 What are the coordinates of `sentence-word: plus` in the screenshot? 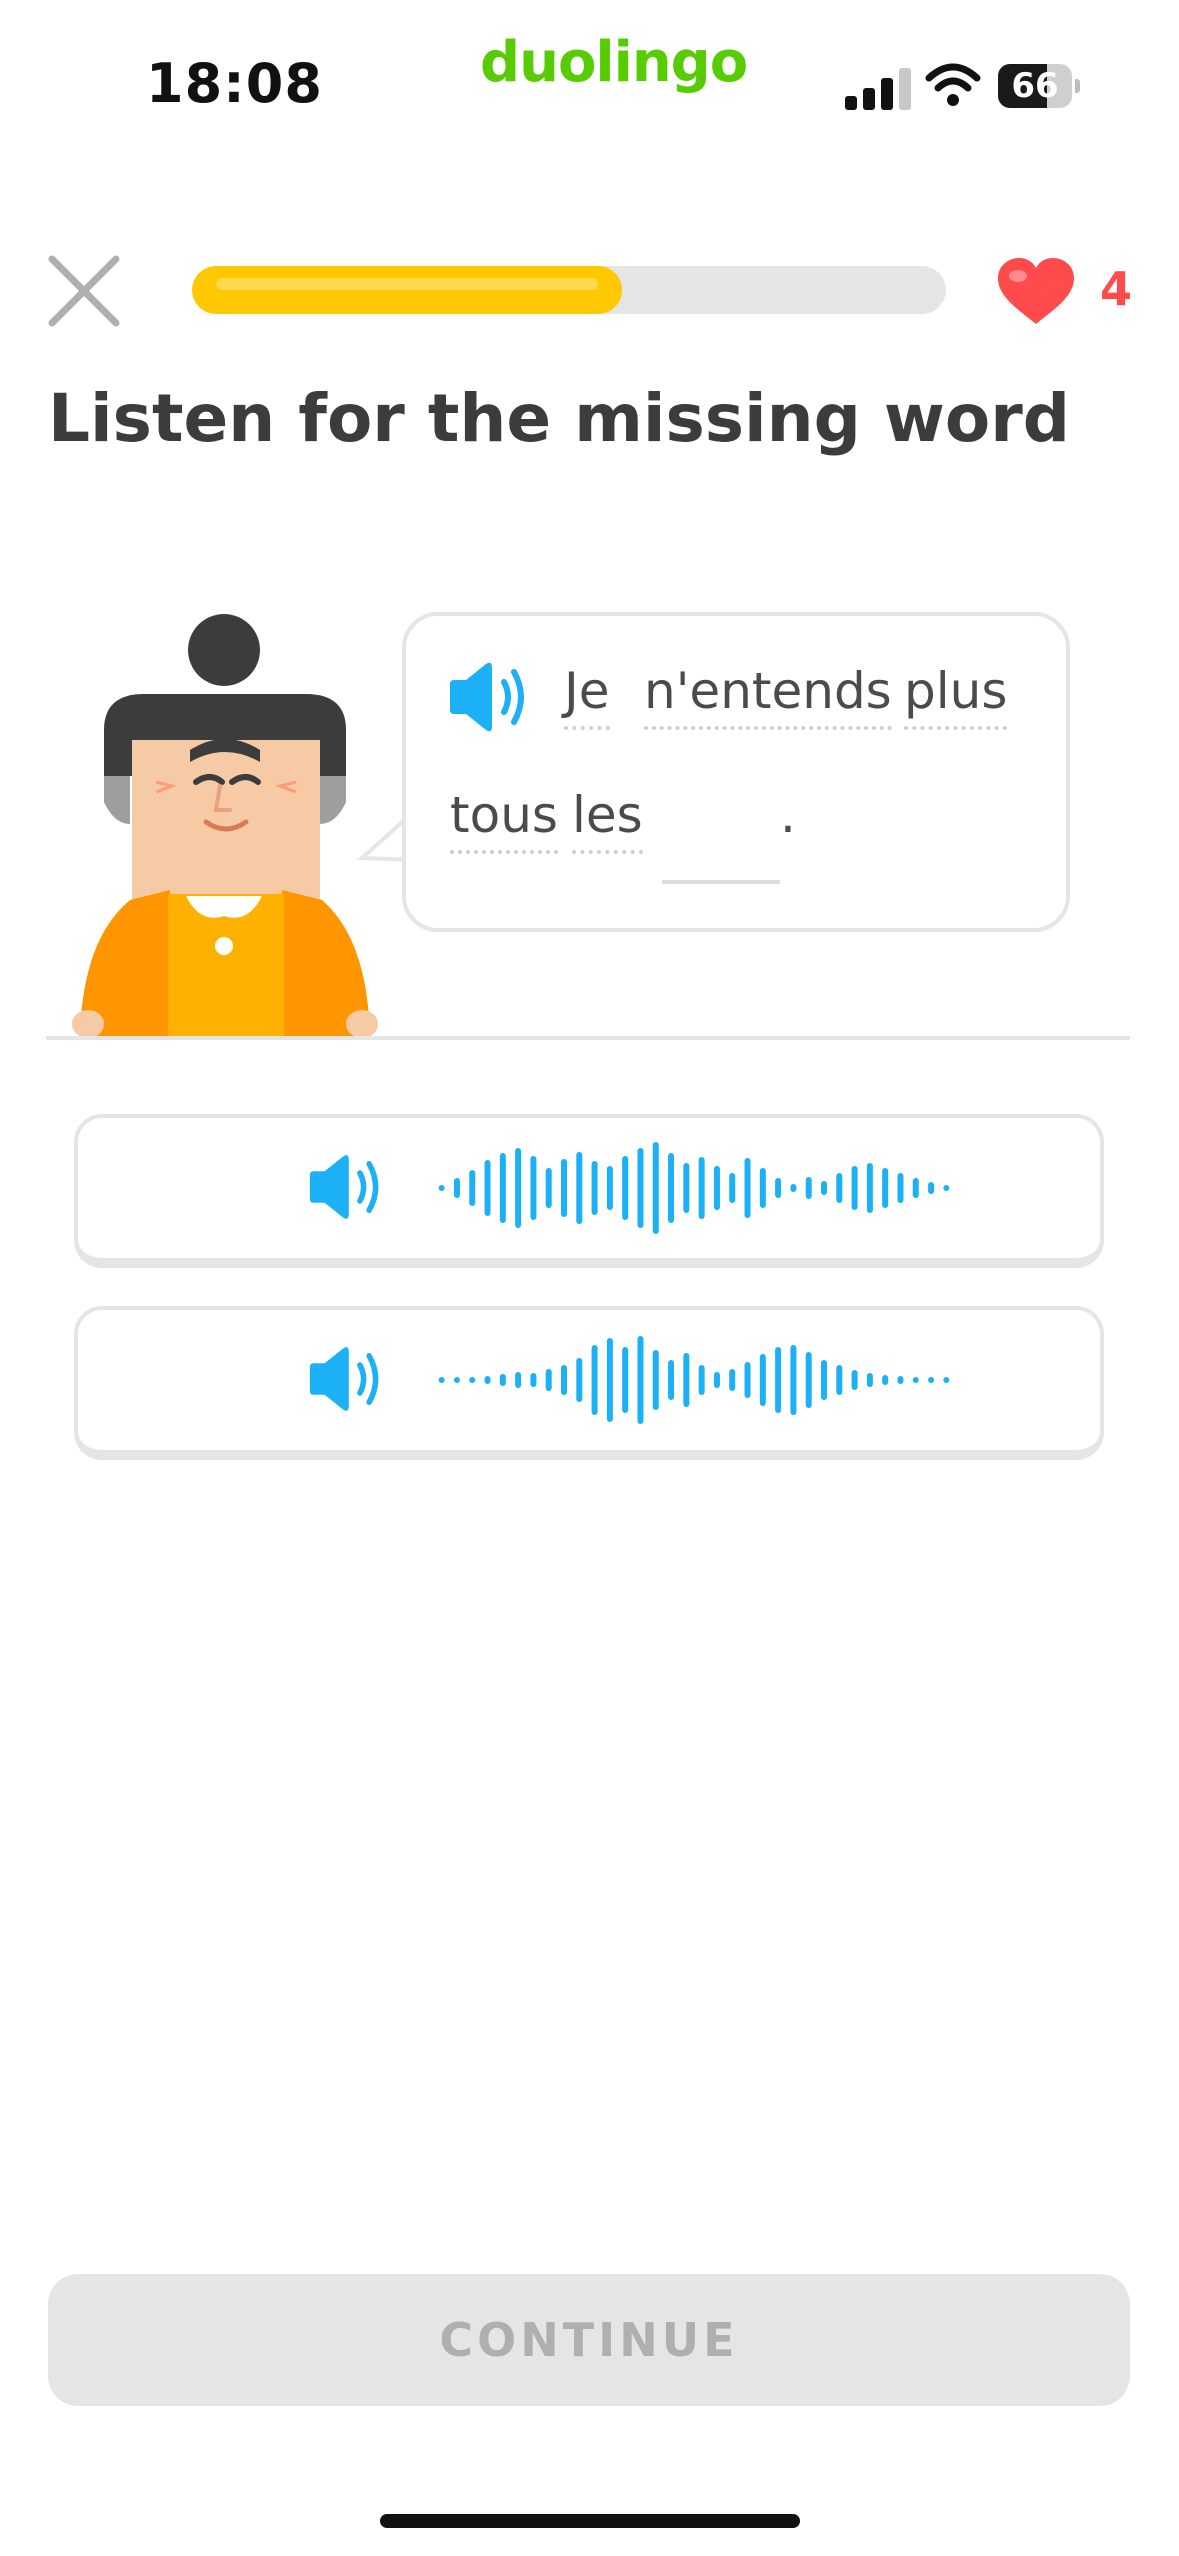 It's located at (956, 696).